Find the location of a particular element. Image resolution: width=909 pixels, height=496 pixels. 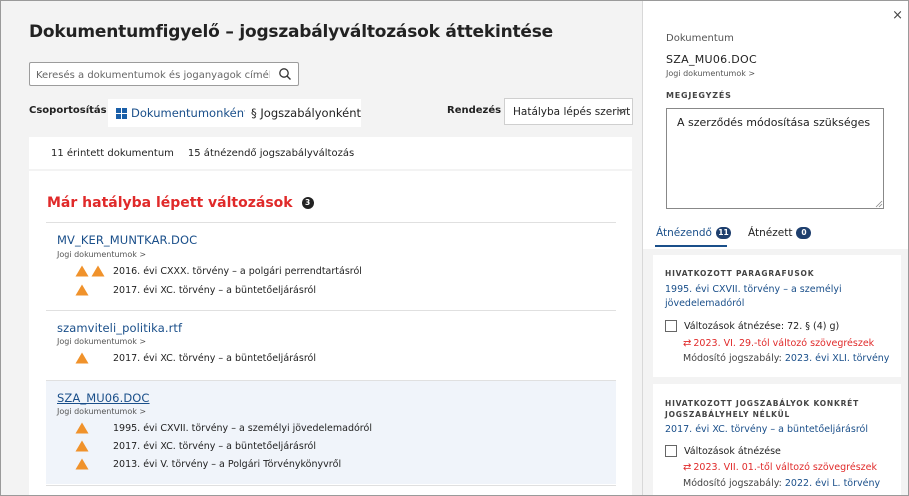

modifier-link: 2022. évi L. törvény is located at coordinates (832, 483).